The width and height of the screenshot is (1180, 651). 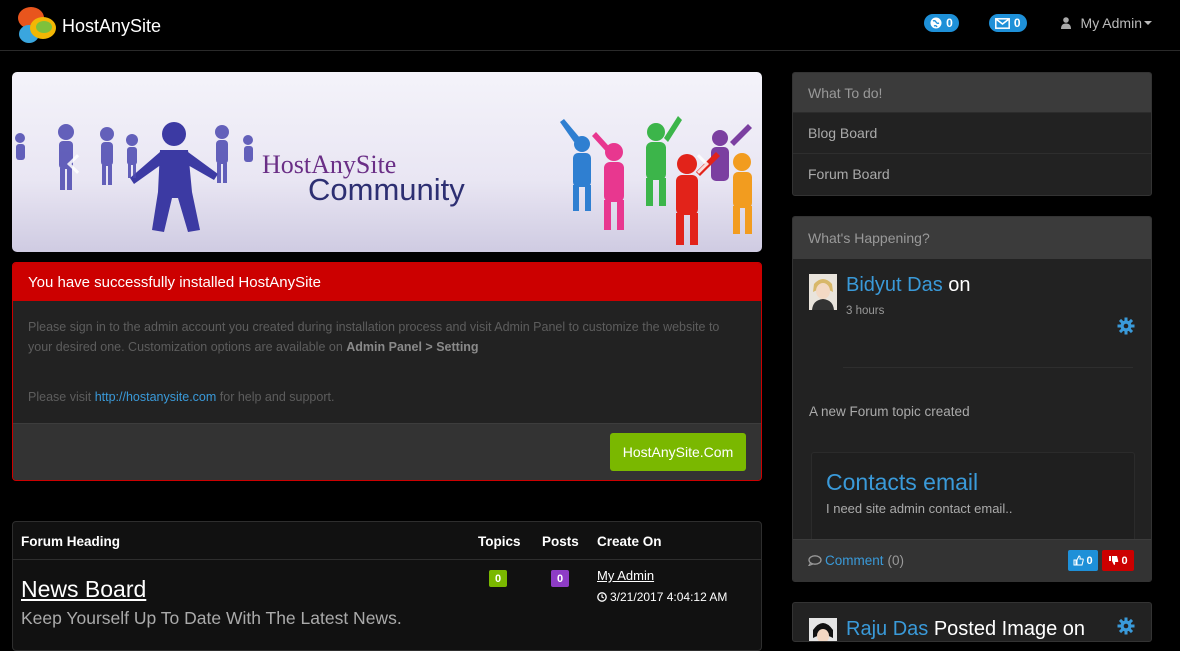 What do you see at coordinates (386, 189) in the screenshot?
I see `banner-subtitle: Community` at bounding box center [386, 189].